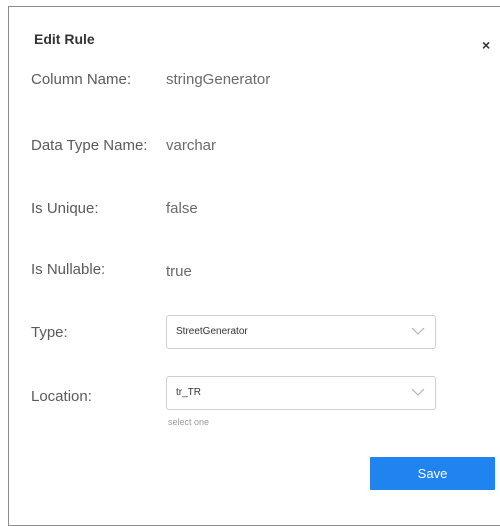 The height and width of the screenshot is (526, 500). What do you see at coordinates (89, 145) in the screenshot?
I see `data-type-name-label: Data Type Name:` at bounding box center [89, 145].